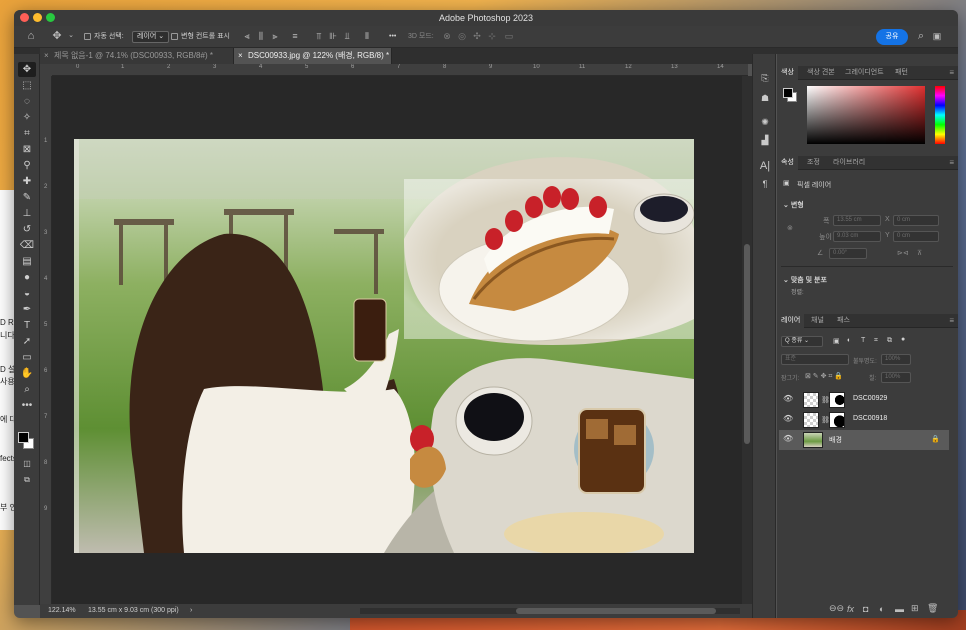  Describe the element at coordinates (881, 609) in the screenshot. I see `adjustment-layer-icon: ◐` at that location.